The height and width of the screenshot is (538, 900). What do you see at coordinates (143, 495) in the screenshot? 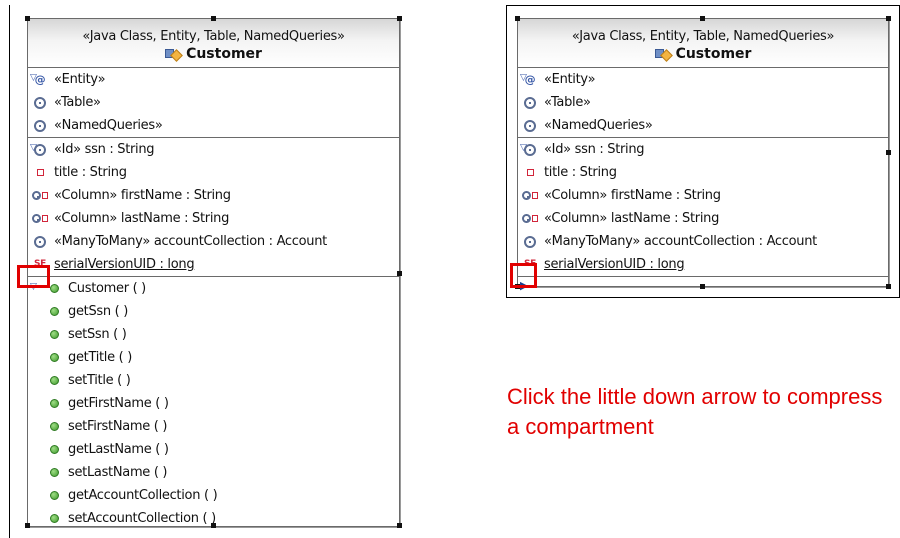
I see `operation-getaccountcollection: getAccountCollection ( )` at bounding box center [143, 495].